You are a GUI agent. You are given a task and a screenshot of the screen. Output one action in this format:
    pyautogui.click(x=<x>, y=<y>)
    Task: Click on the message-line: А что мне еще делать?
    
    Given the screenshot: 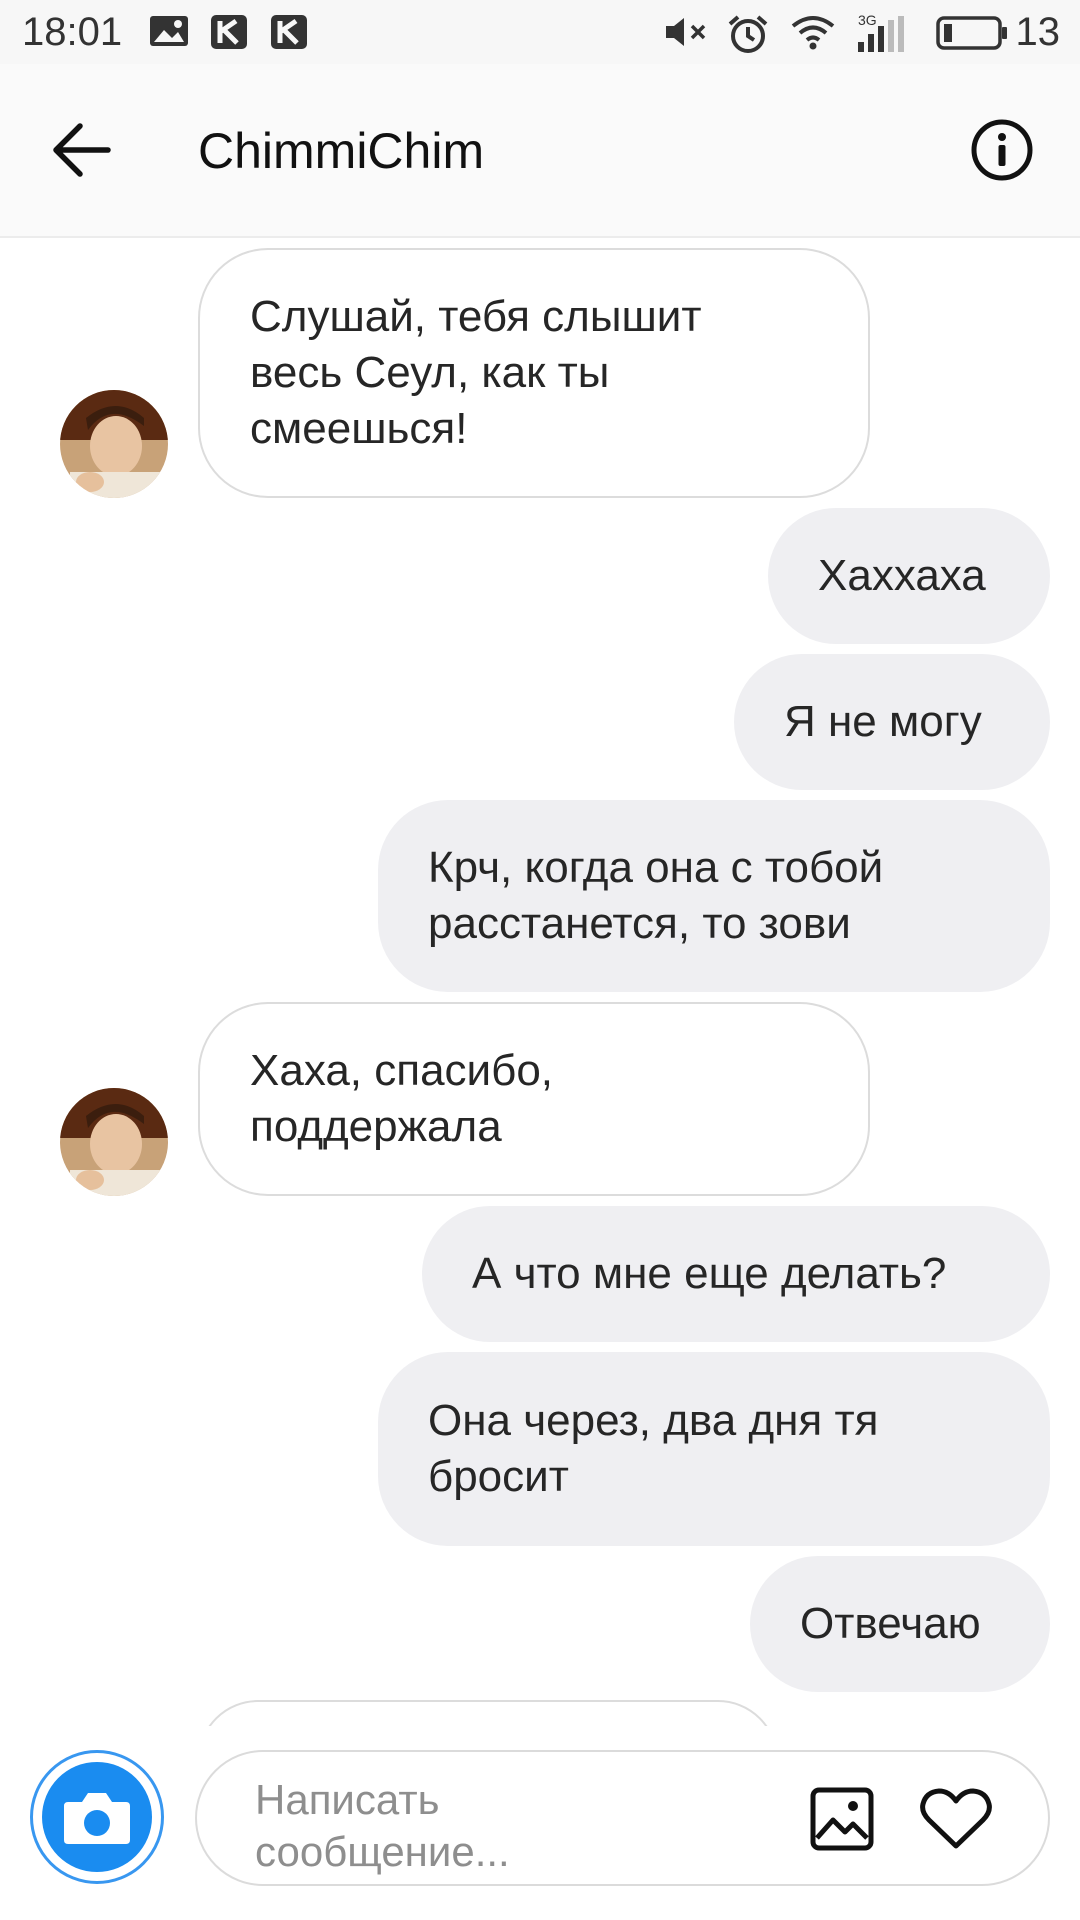 What is the action you would take?
    pyautogui.click(x=709, y=1273)
    